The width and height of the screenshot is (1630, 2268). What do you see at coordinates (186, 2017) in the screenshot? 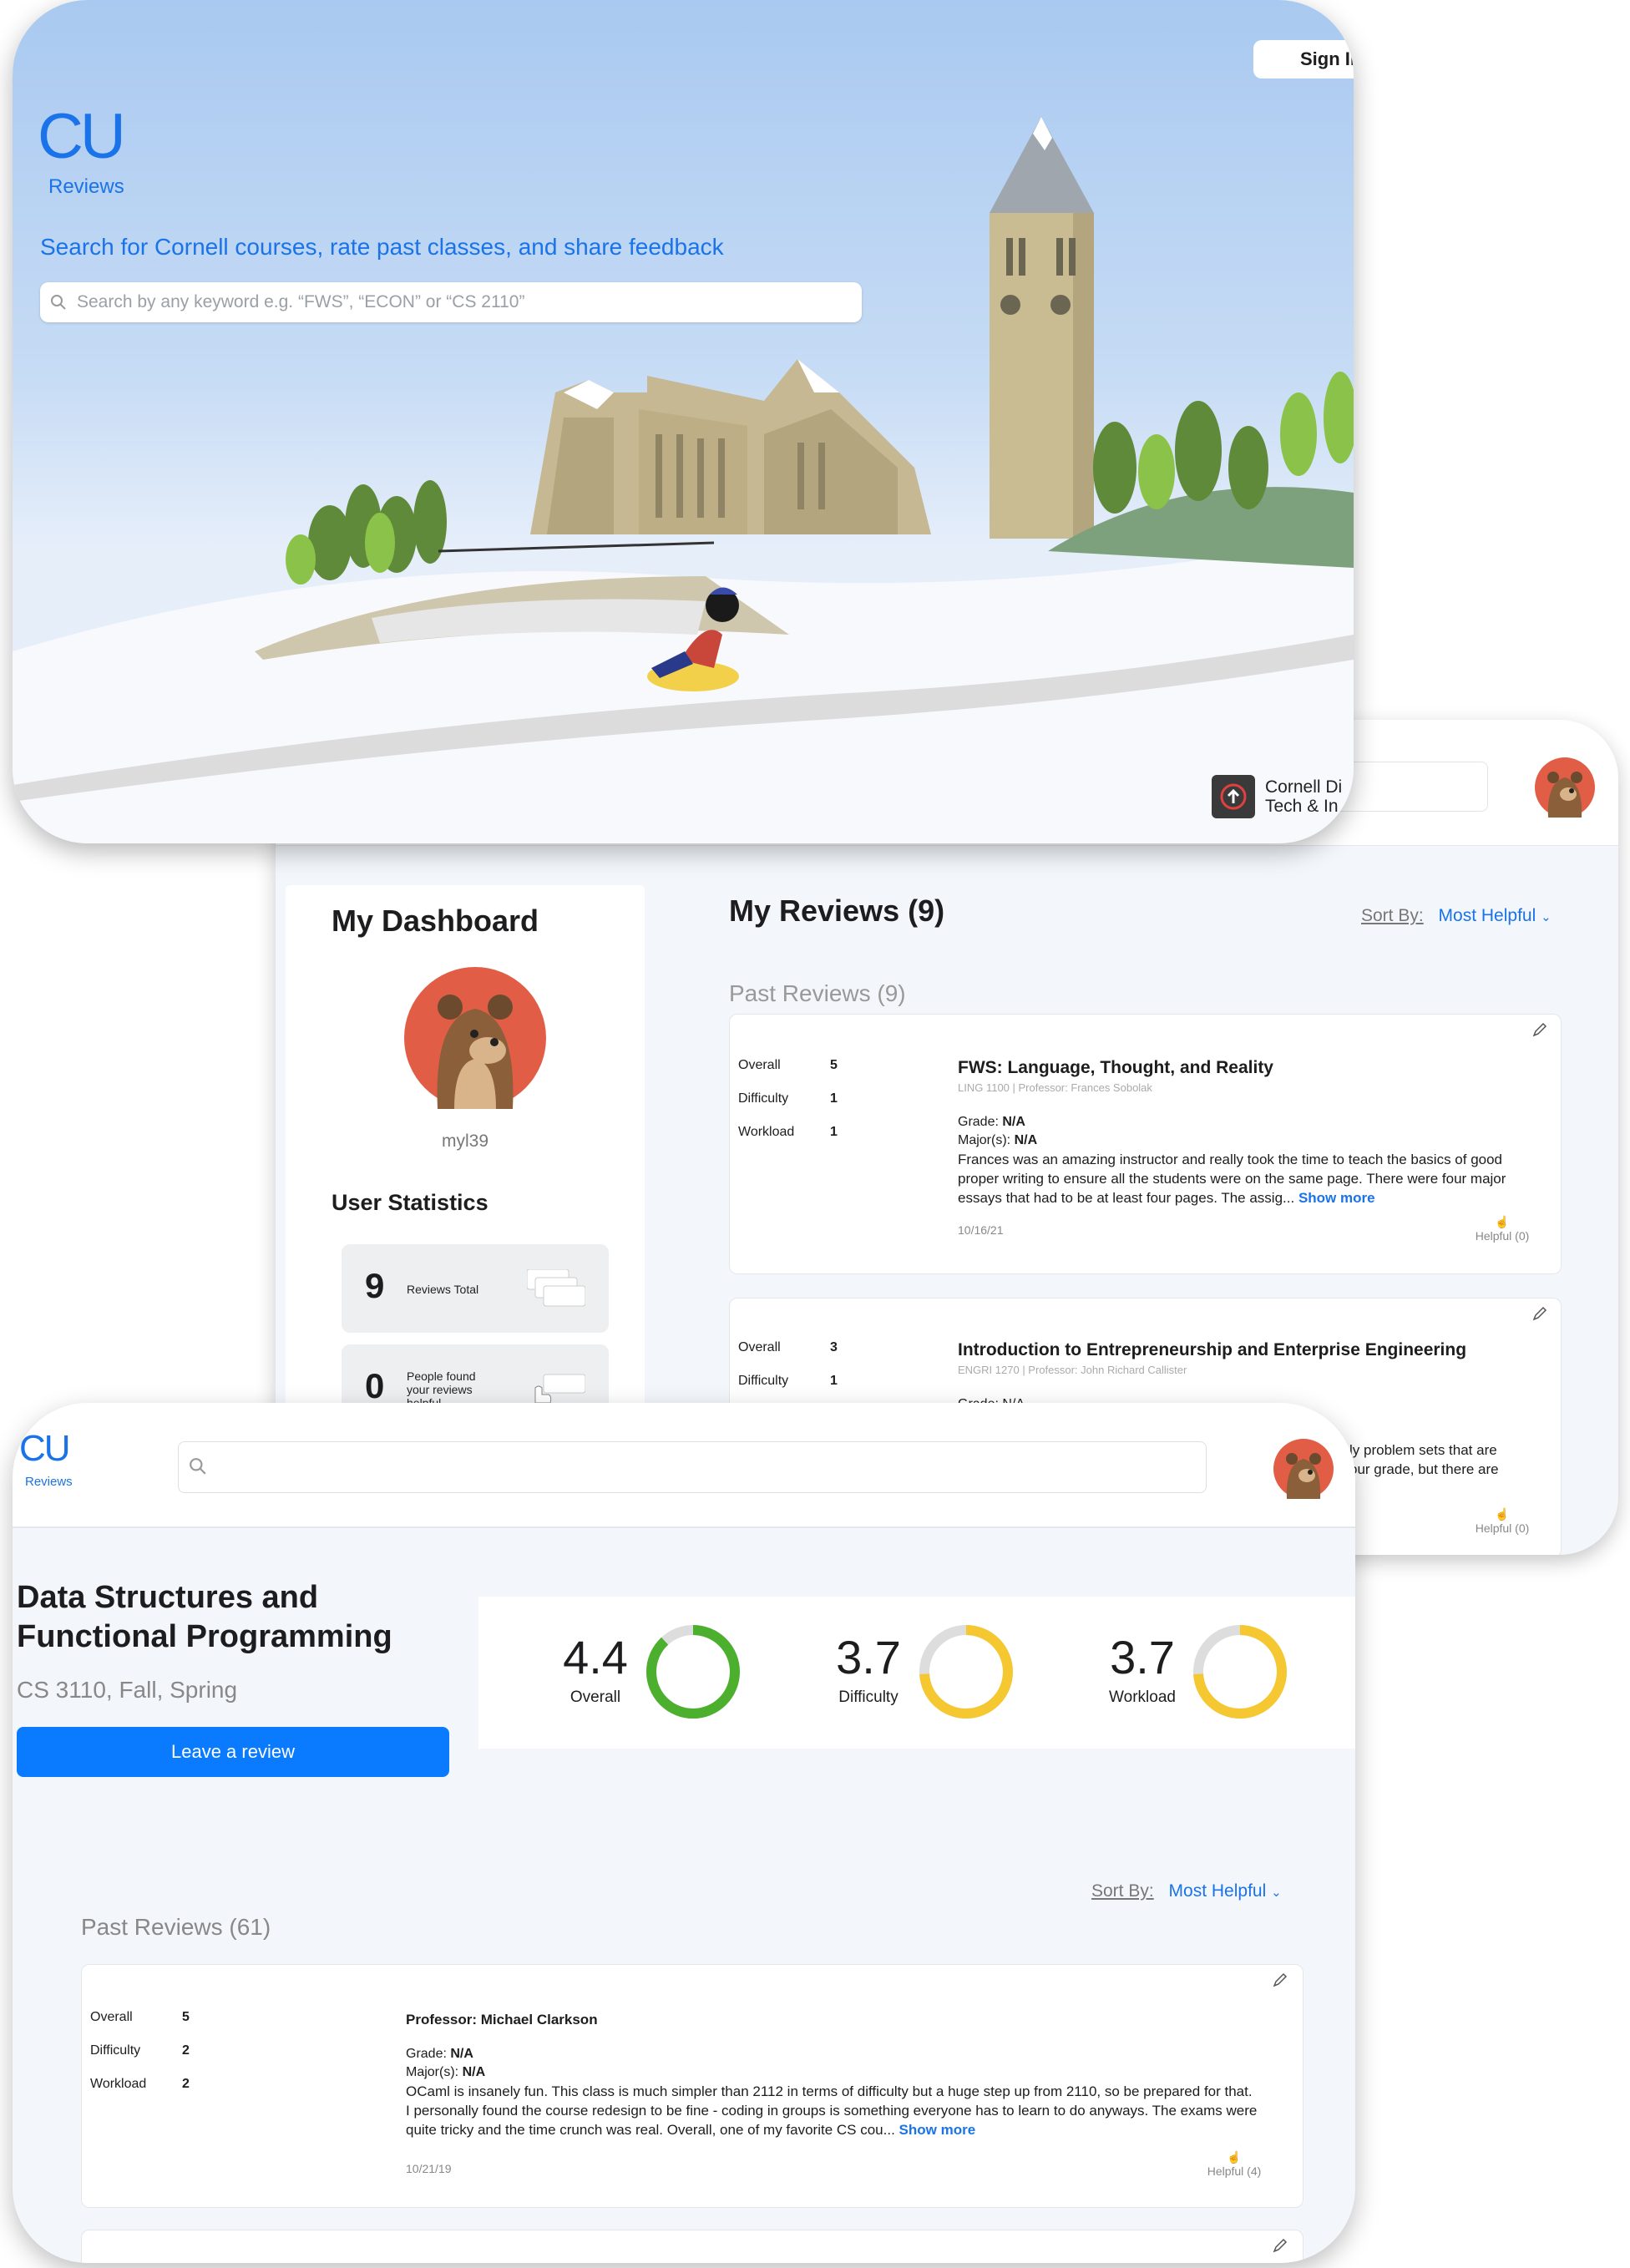
I see `overall-score: 5` at bounding box center [186, 2017].